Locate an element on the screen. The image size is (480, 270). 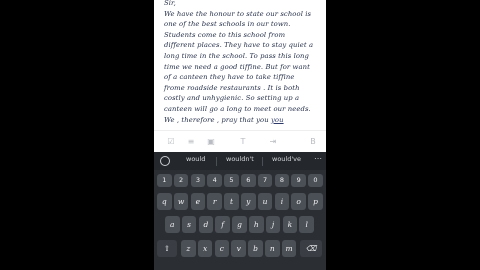
note-line: costly and unhygienic. So setting up a is located at coordinates (232, 98).